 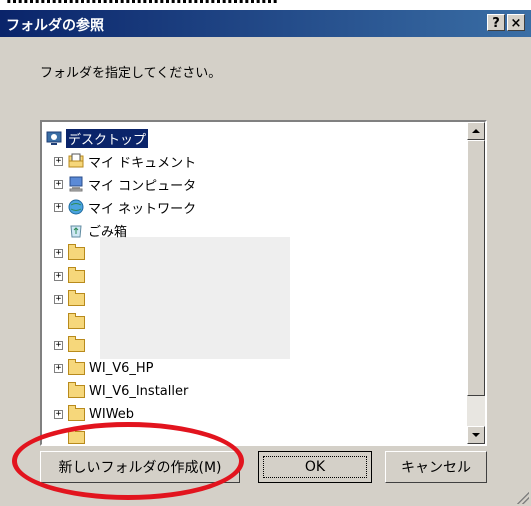 I want to click on documents-icon, so click(x=76, y=160).